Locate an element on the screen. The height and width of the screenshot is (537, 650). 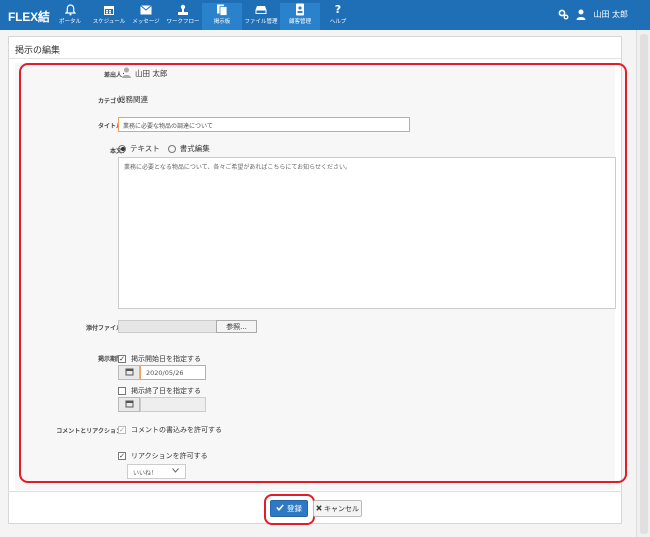
nav-label: ヘルプ is located at coordinates (338, 22).